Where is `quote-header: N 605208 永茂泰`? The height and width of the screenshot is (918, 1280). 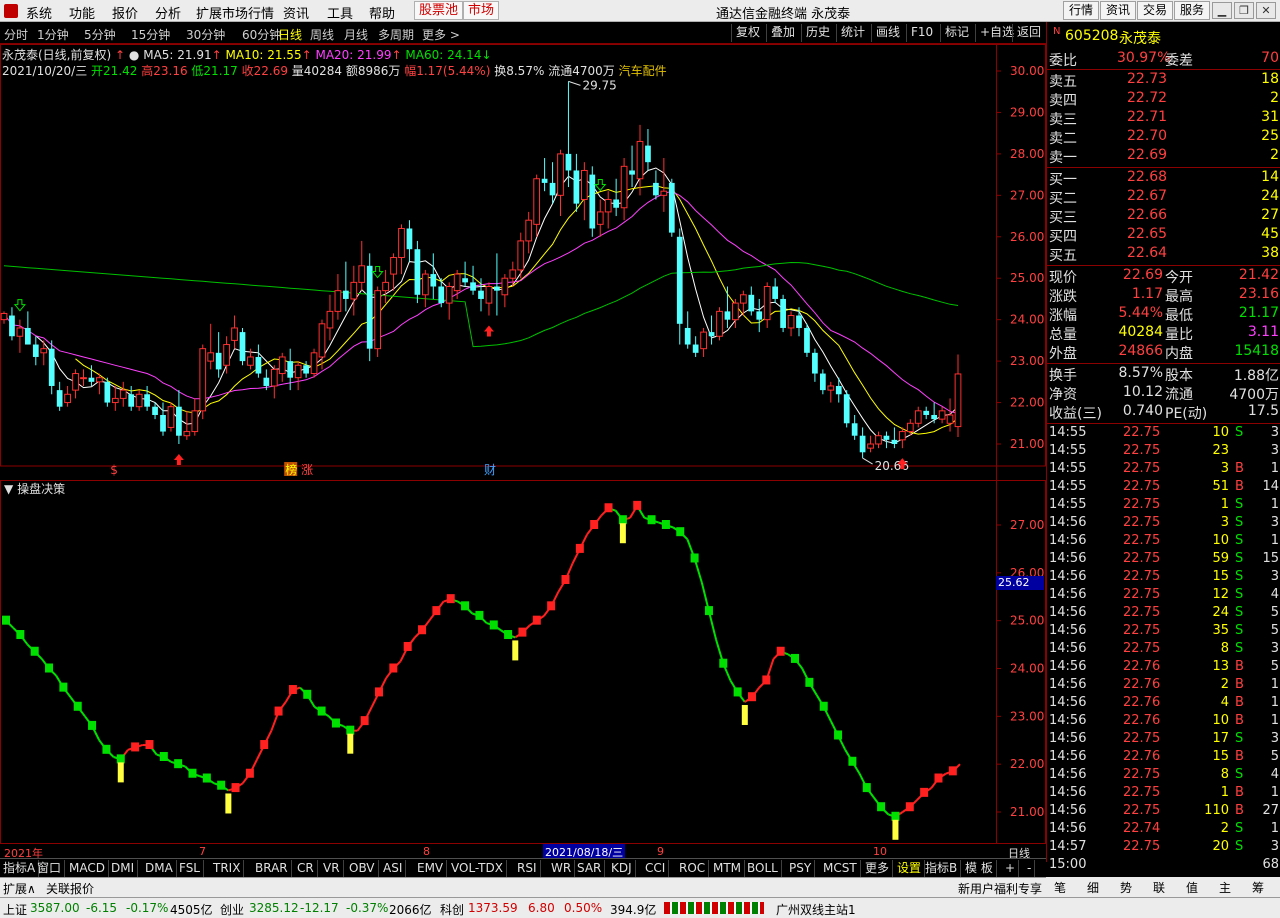
quote-header: N 605208 永茂泰 is located at coordinates (1163, 35).